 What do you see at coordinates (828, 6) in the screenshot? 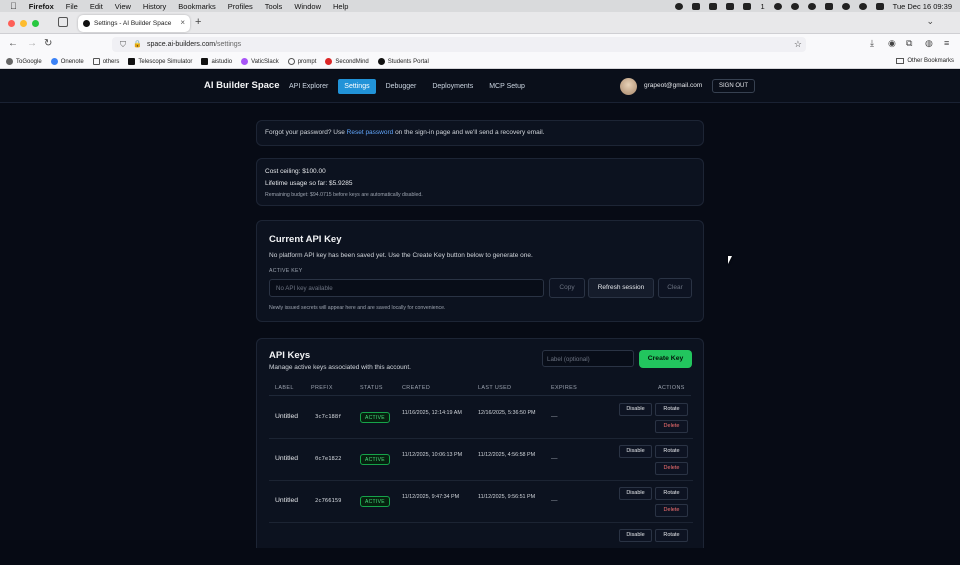
I see `input-source-icon` at bounding box center [828, 6].